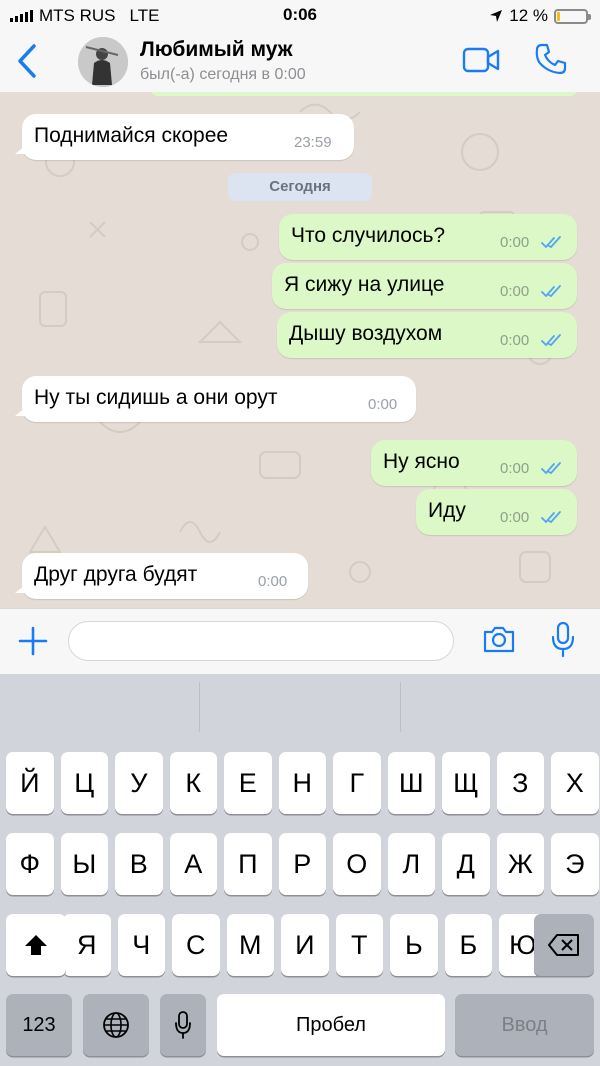 The width and height of the screenshot is (600, 1066). What do you see at coordinates (520, 864) in the screenshot?
I see `key-Ж: Ж` at bounding box center [520, 864].